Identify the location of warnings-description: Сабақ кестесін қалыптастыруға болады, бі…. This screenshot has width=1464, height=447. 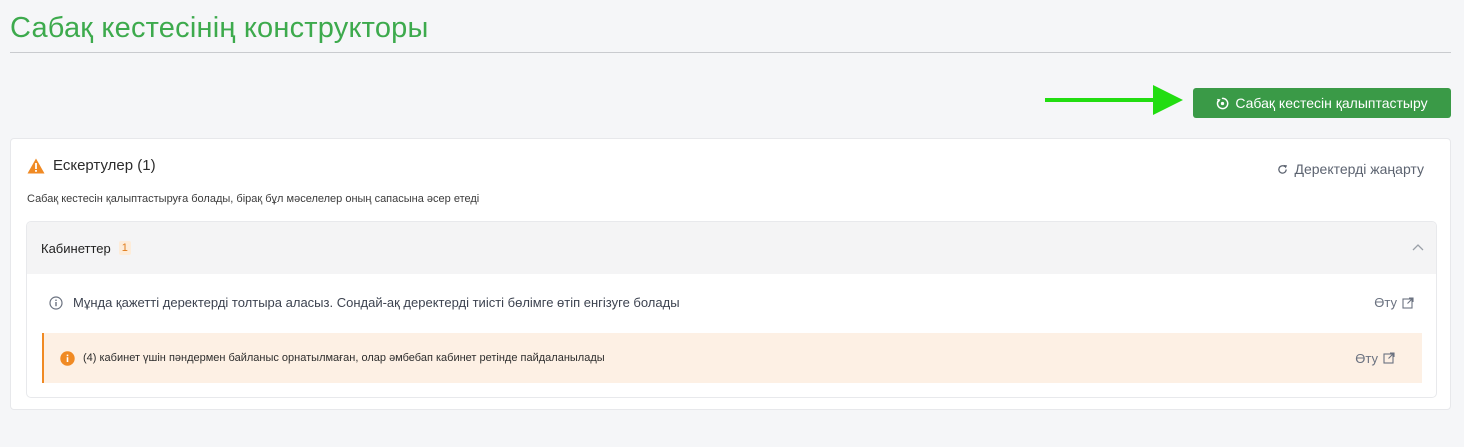
(253, 199).